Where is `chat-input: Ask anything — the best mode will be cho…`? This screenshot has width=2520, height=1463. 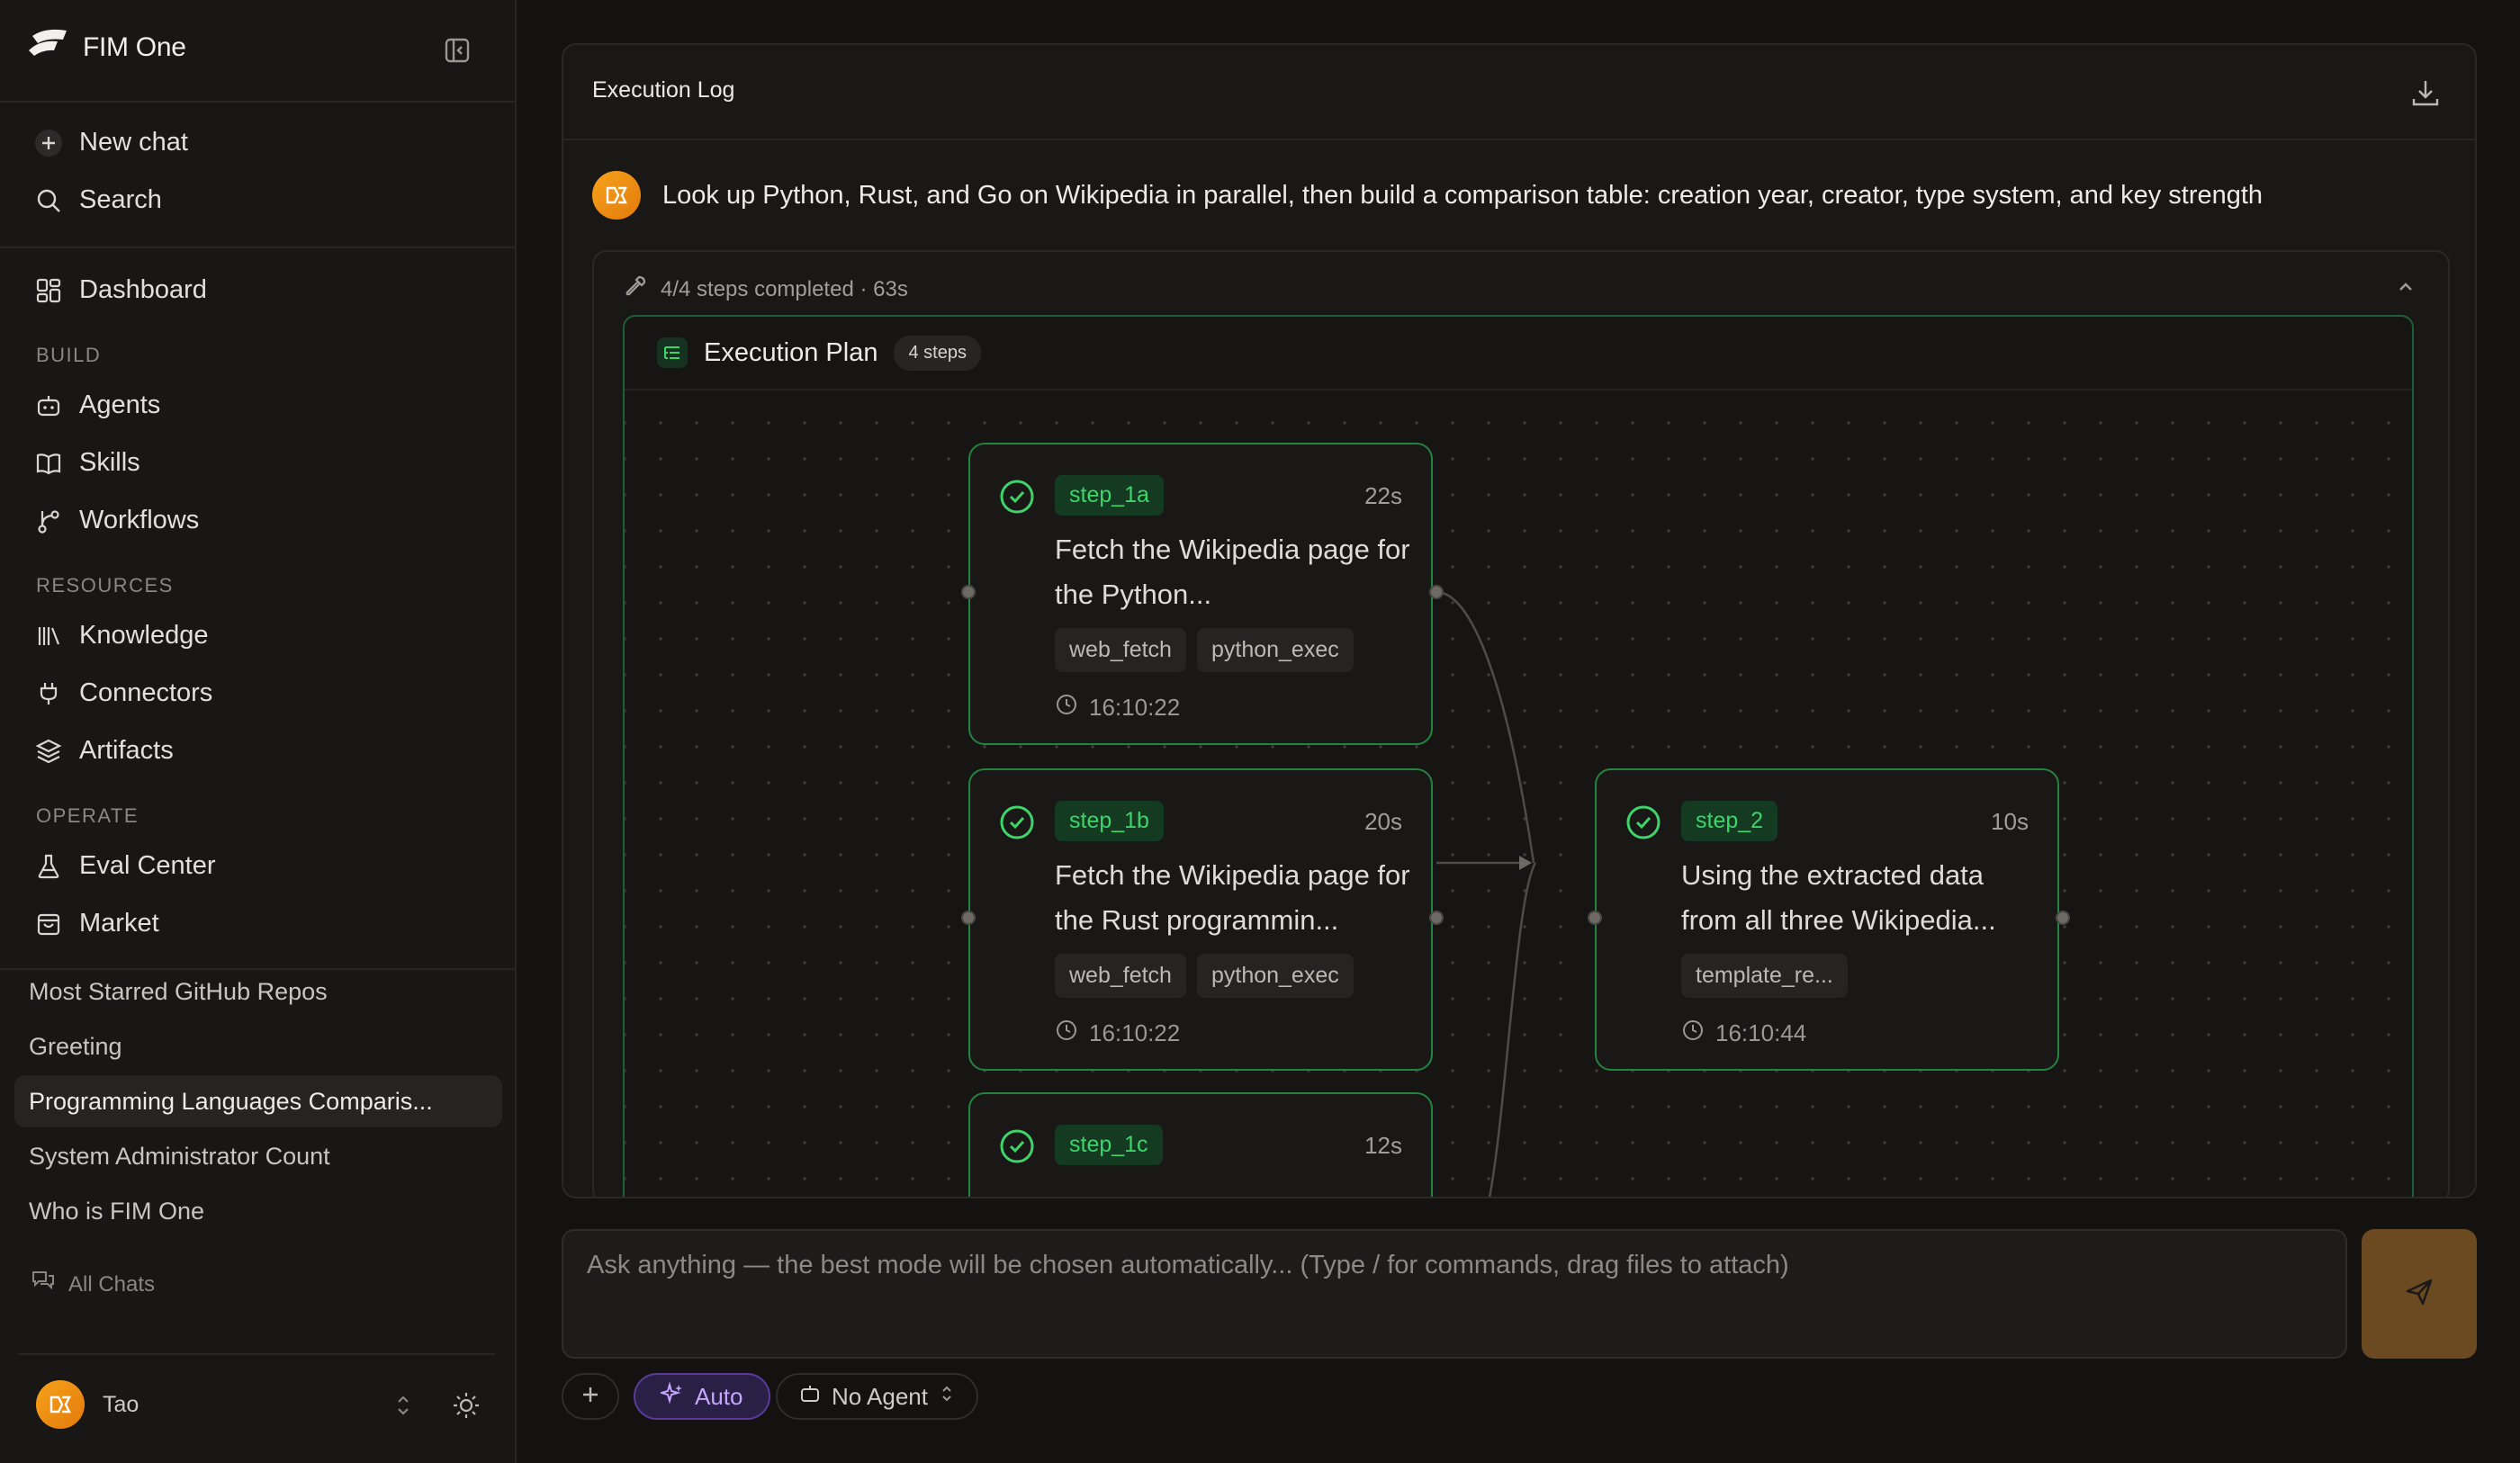
chat-input: Ask anything — the best mode will be cho… is located at coordinates (1454, 1294).